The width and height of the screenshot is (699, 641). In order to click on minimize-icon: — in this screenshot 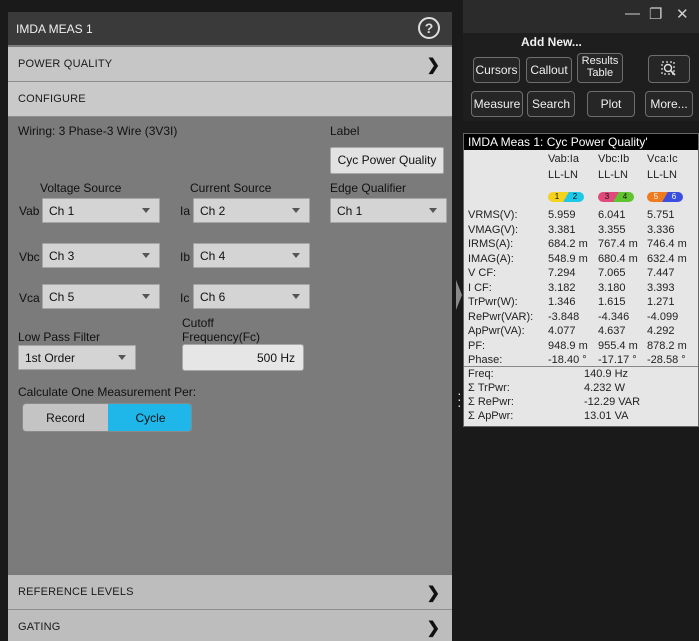, I will do `click(632, 13)`.